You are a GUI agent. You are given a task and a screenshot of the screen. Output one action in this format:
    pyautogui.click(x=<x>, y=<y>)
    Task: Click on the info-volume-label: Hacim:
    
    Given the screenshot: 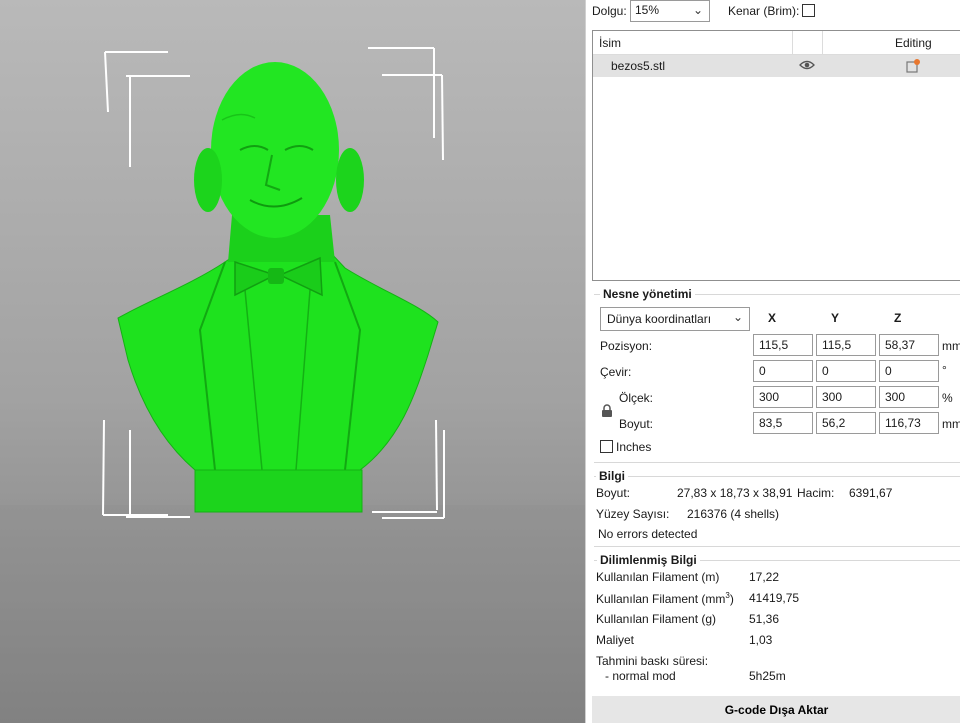 What is the action you would take?
    pyautogui.click(x=816, y=493)
    